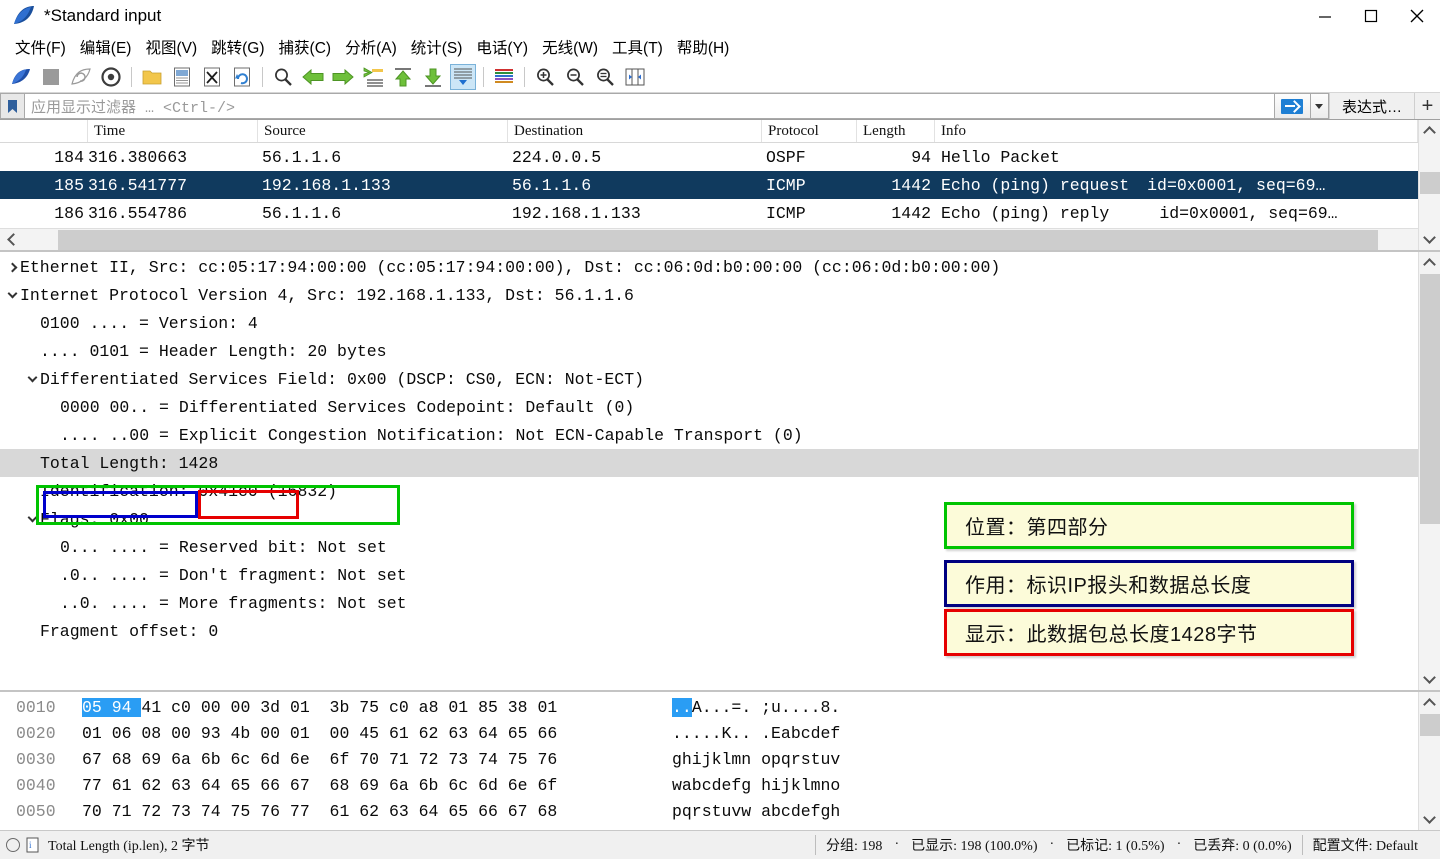  What do you see at coordinates (1417, 16) in the screenshot?
I see `close-button` at bounding box center [1417, 16].